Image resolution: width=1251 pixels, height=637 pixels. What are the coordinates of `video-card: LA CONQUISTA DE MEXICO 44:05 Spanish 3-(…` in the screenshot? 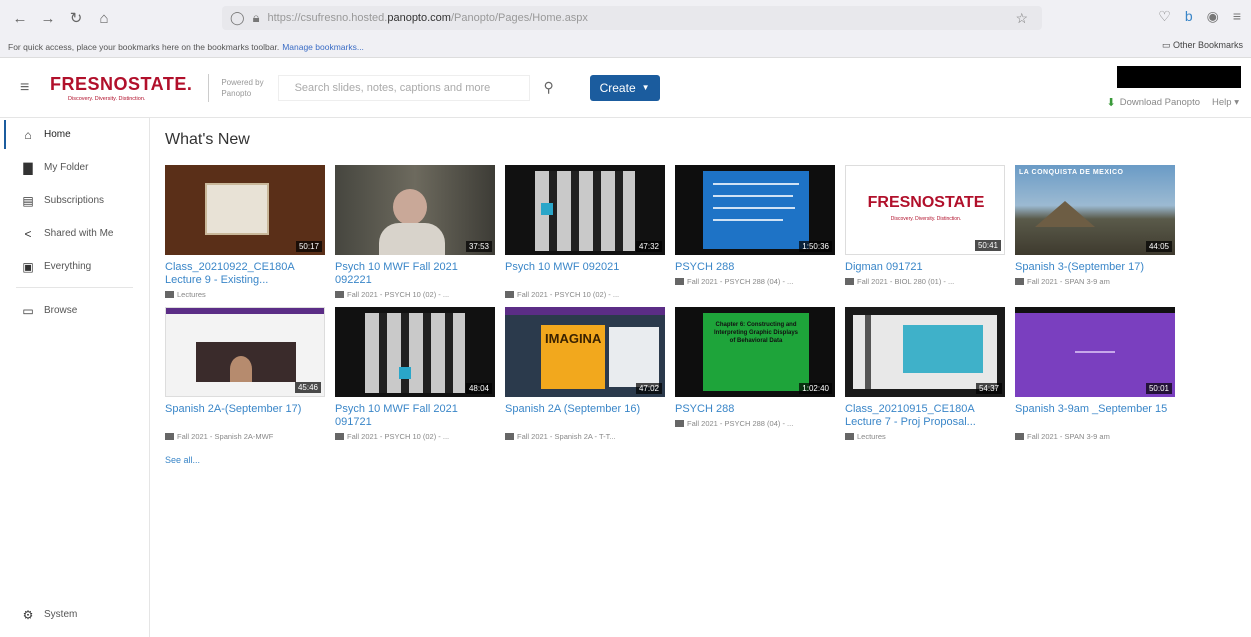 It's located at (1095, 232).